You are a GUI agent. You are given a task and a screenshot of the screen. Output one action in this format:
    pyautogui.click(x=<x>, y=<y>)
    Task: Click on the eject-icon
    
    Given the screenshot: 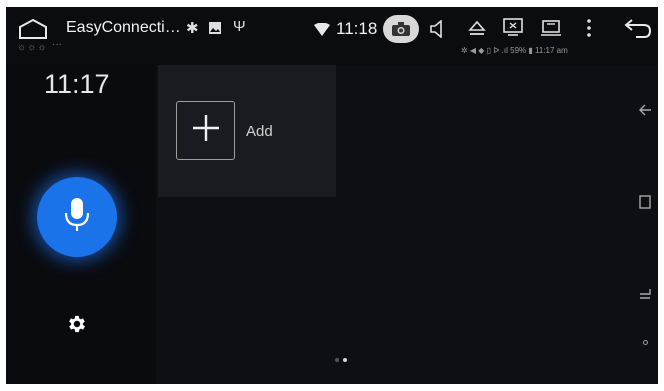 What is the action you would take?
    pyautogui.click(x=477, y=28)
    